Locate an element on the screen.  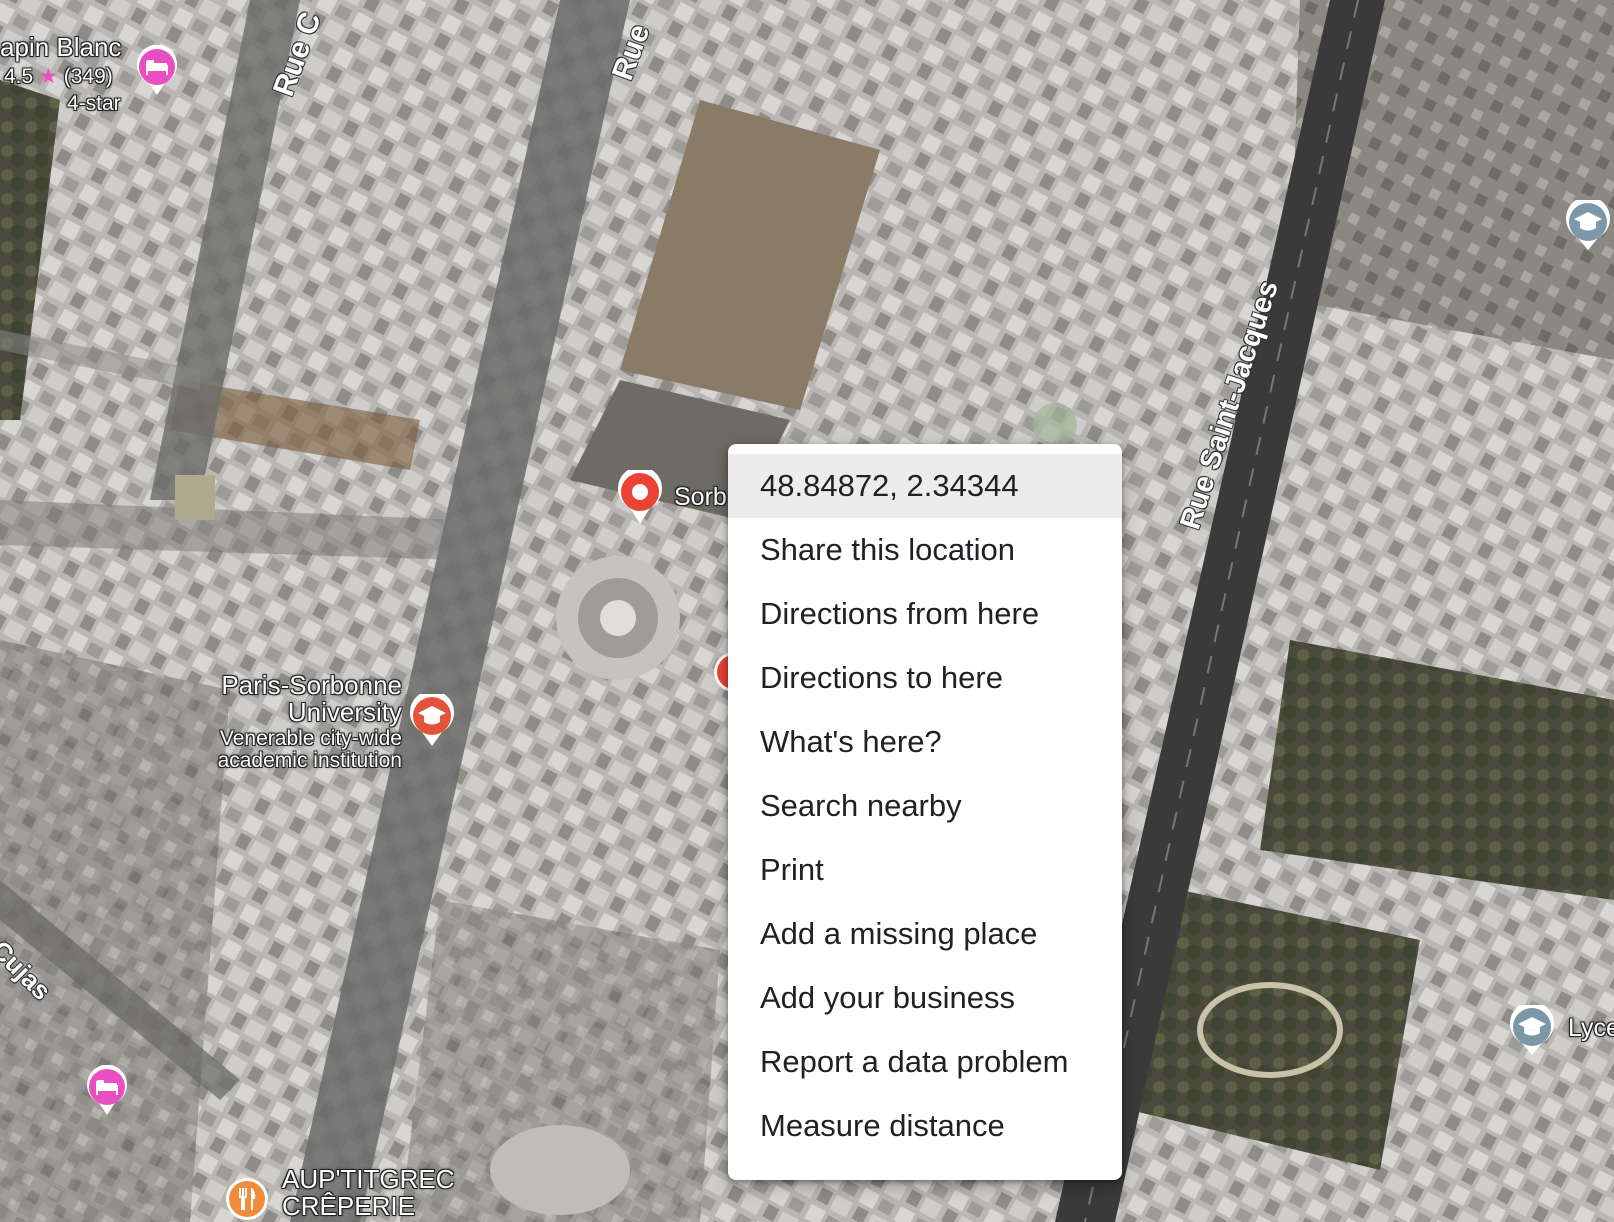
measure-distance-menu-item: Measure distance is located at coordinates (925, 1126).